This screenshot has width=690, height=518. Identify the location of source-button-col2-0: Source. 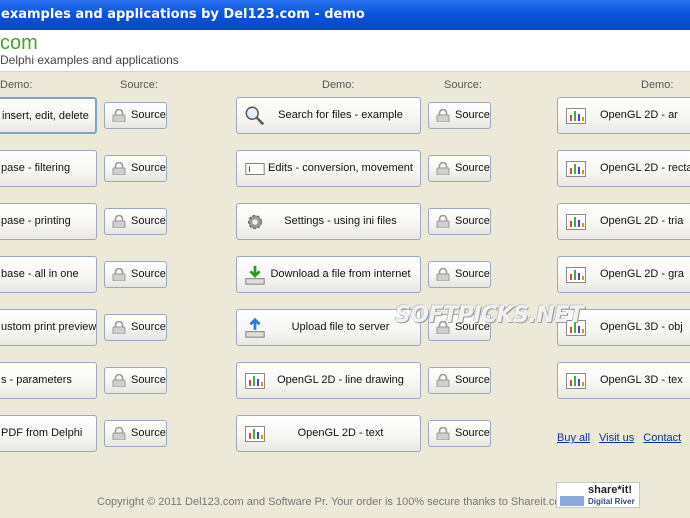
(459, 115).